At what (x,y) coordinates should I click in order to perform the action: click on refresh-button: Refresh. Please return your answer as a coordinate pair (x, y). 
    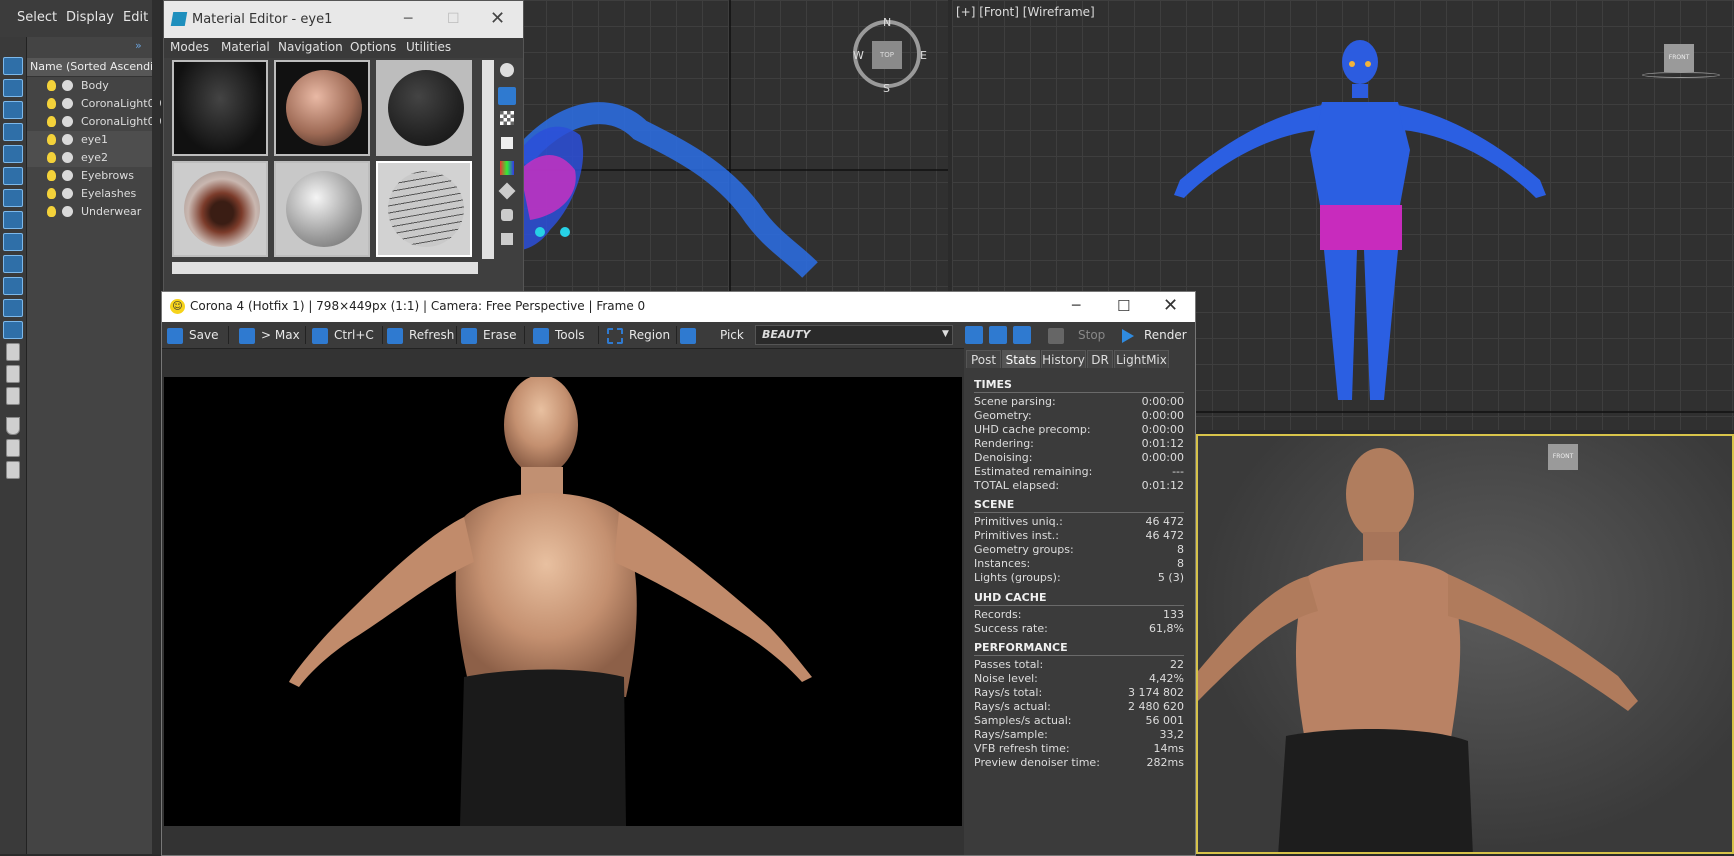
    Looking at the image, I should click on (420, 335).